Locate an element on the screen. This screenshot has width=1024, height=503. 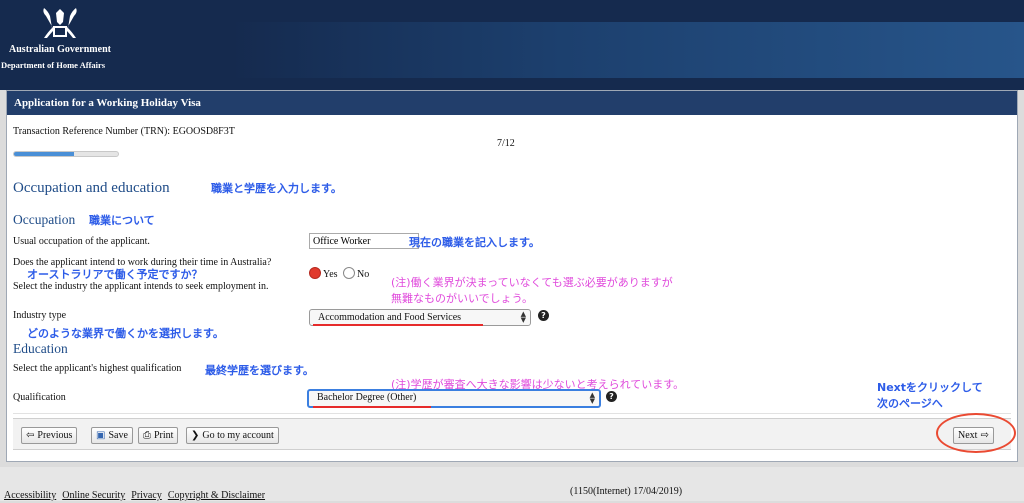
occupation-heading: Occupation is located at coordinates (44, 219).